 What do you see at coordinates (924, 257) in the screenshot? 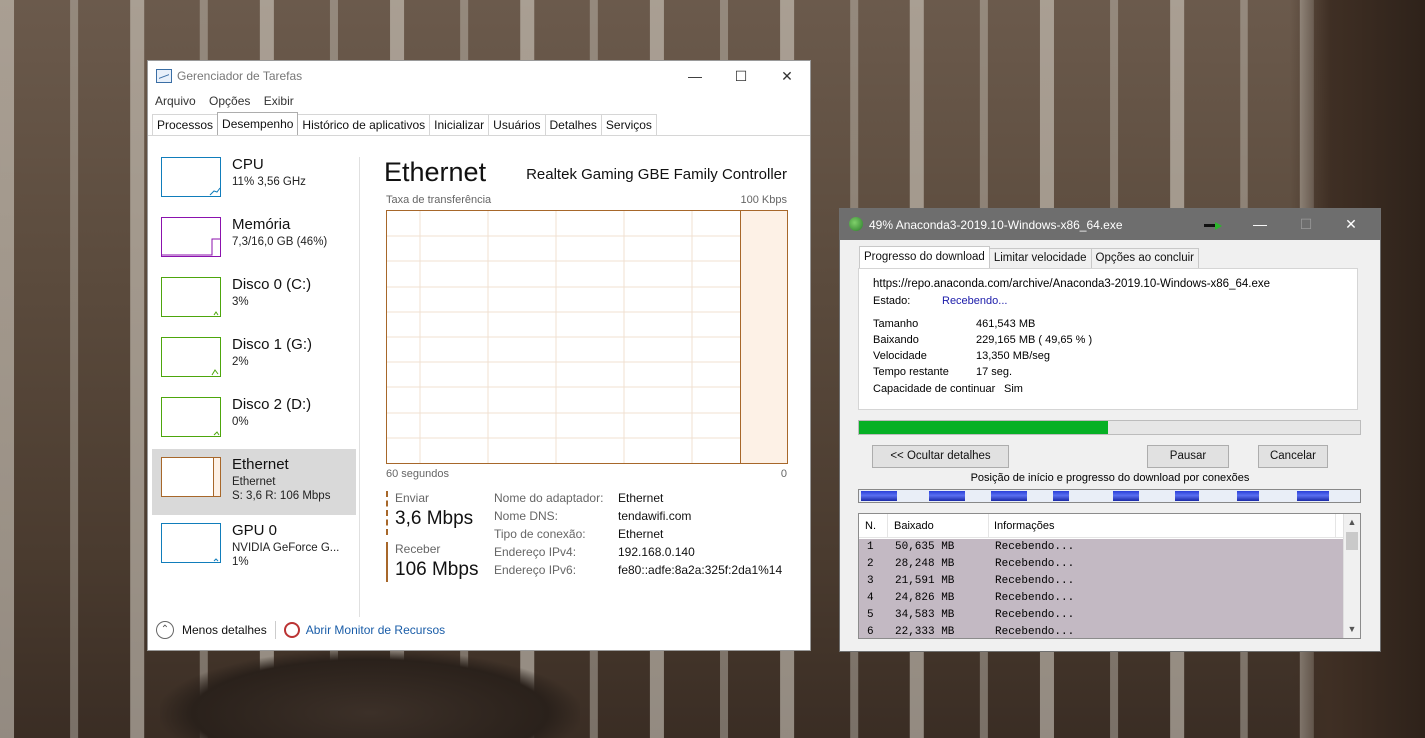
I see `tab-download-progress: Progresso do download` at bounding box center [924, 257].